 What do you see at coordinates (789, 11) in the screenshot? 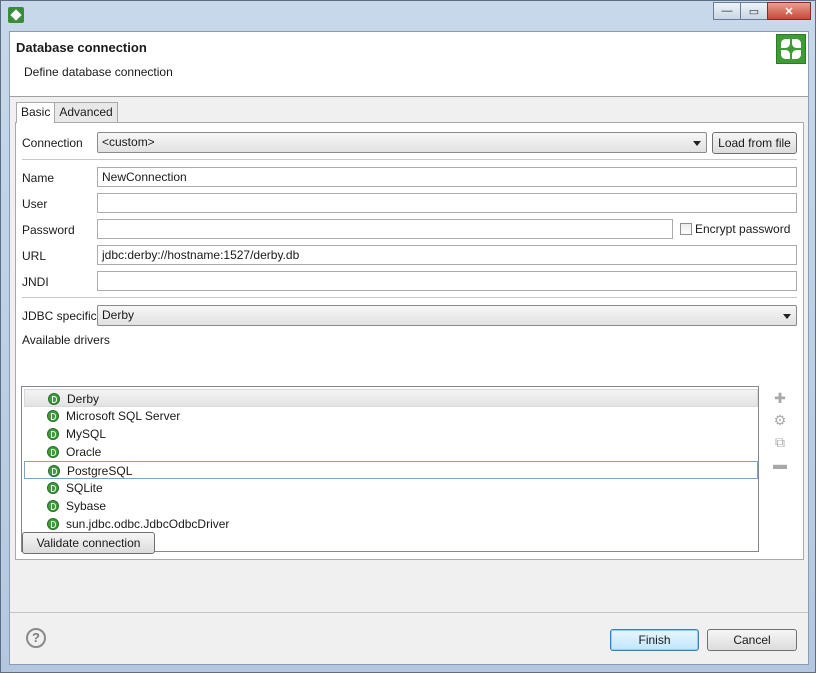
I see `close-button: ✕` at bounding box center [789, 11].